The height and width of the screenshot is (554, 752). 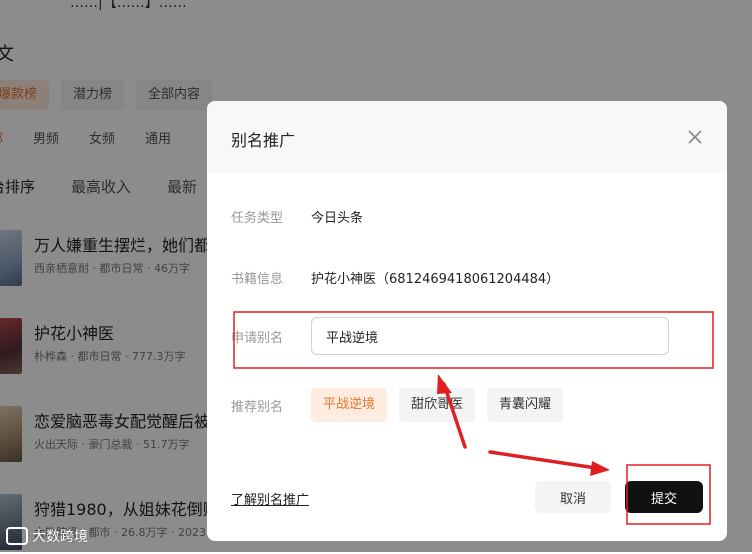 I want to click on recommend-tag: 青囊闪耀, so click(x=525, y=405).